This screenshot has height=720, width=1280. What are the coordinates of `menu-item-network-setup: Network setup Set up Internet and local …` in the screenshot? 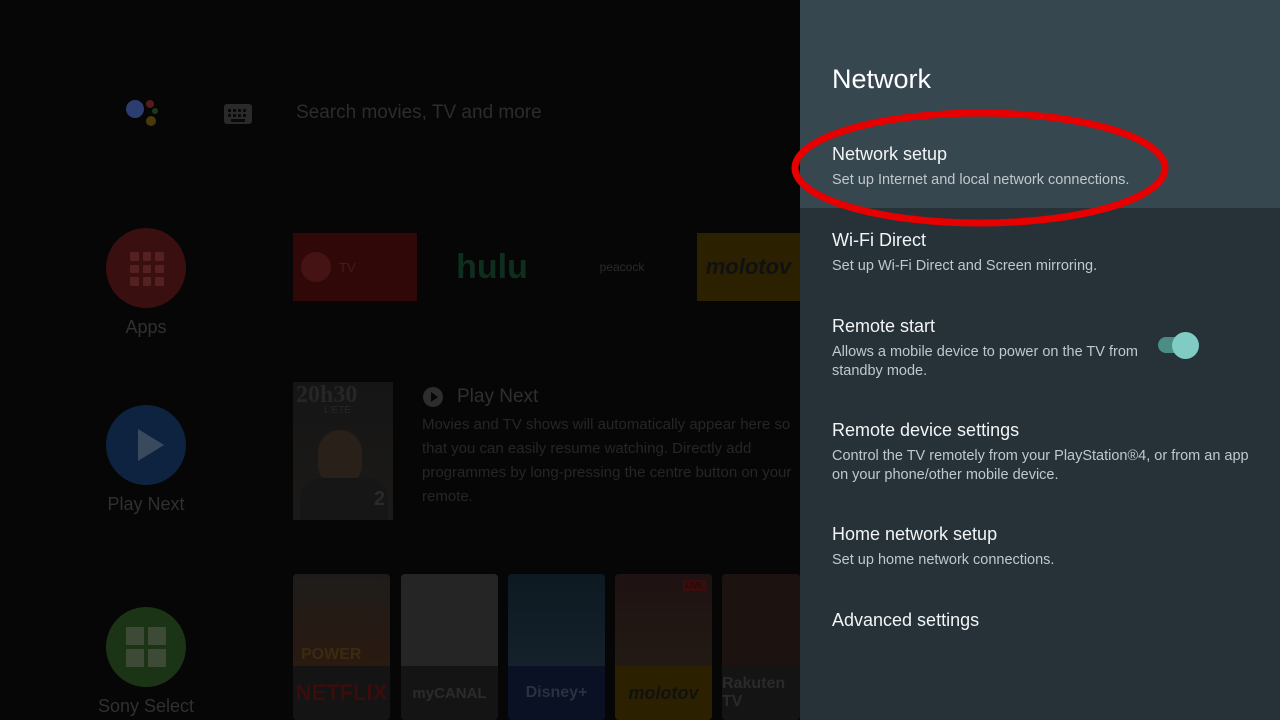 It's located at (1040, 165).